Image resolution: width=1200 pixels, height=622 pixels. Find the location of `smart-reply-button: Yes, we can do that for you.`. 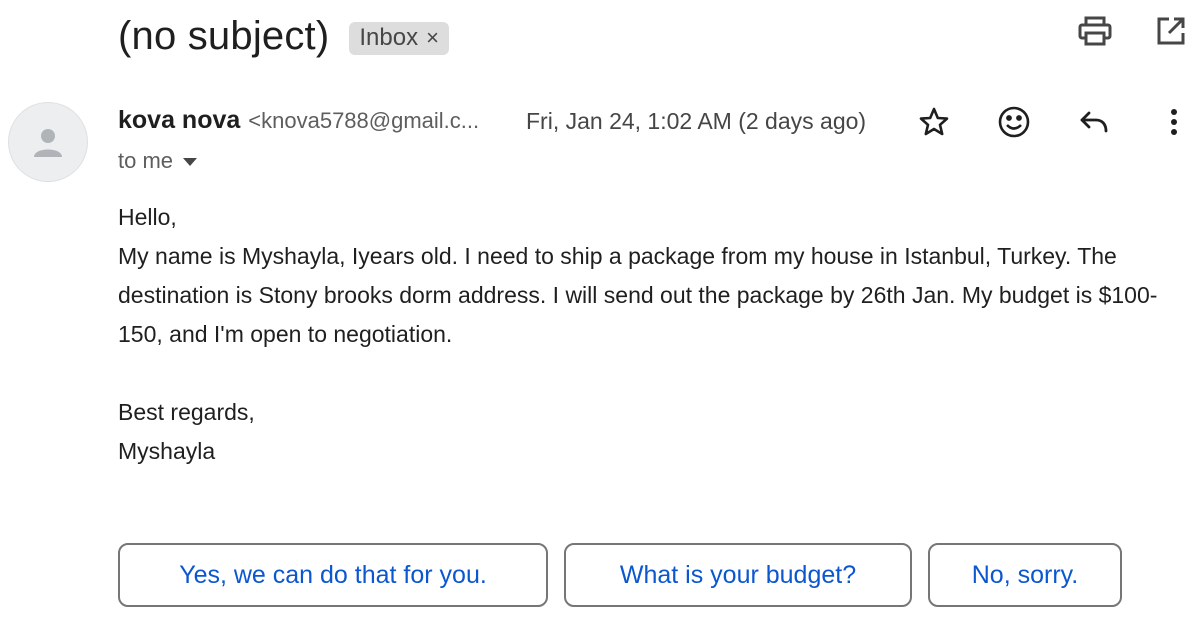

smart-reply-button: Yes, we can do that for you. is located at coordinates (333, 575).